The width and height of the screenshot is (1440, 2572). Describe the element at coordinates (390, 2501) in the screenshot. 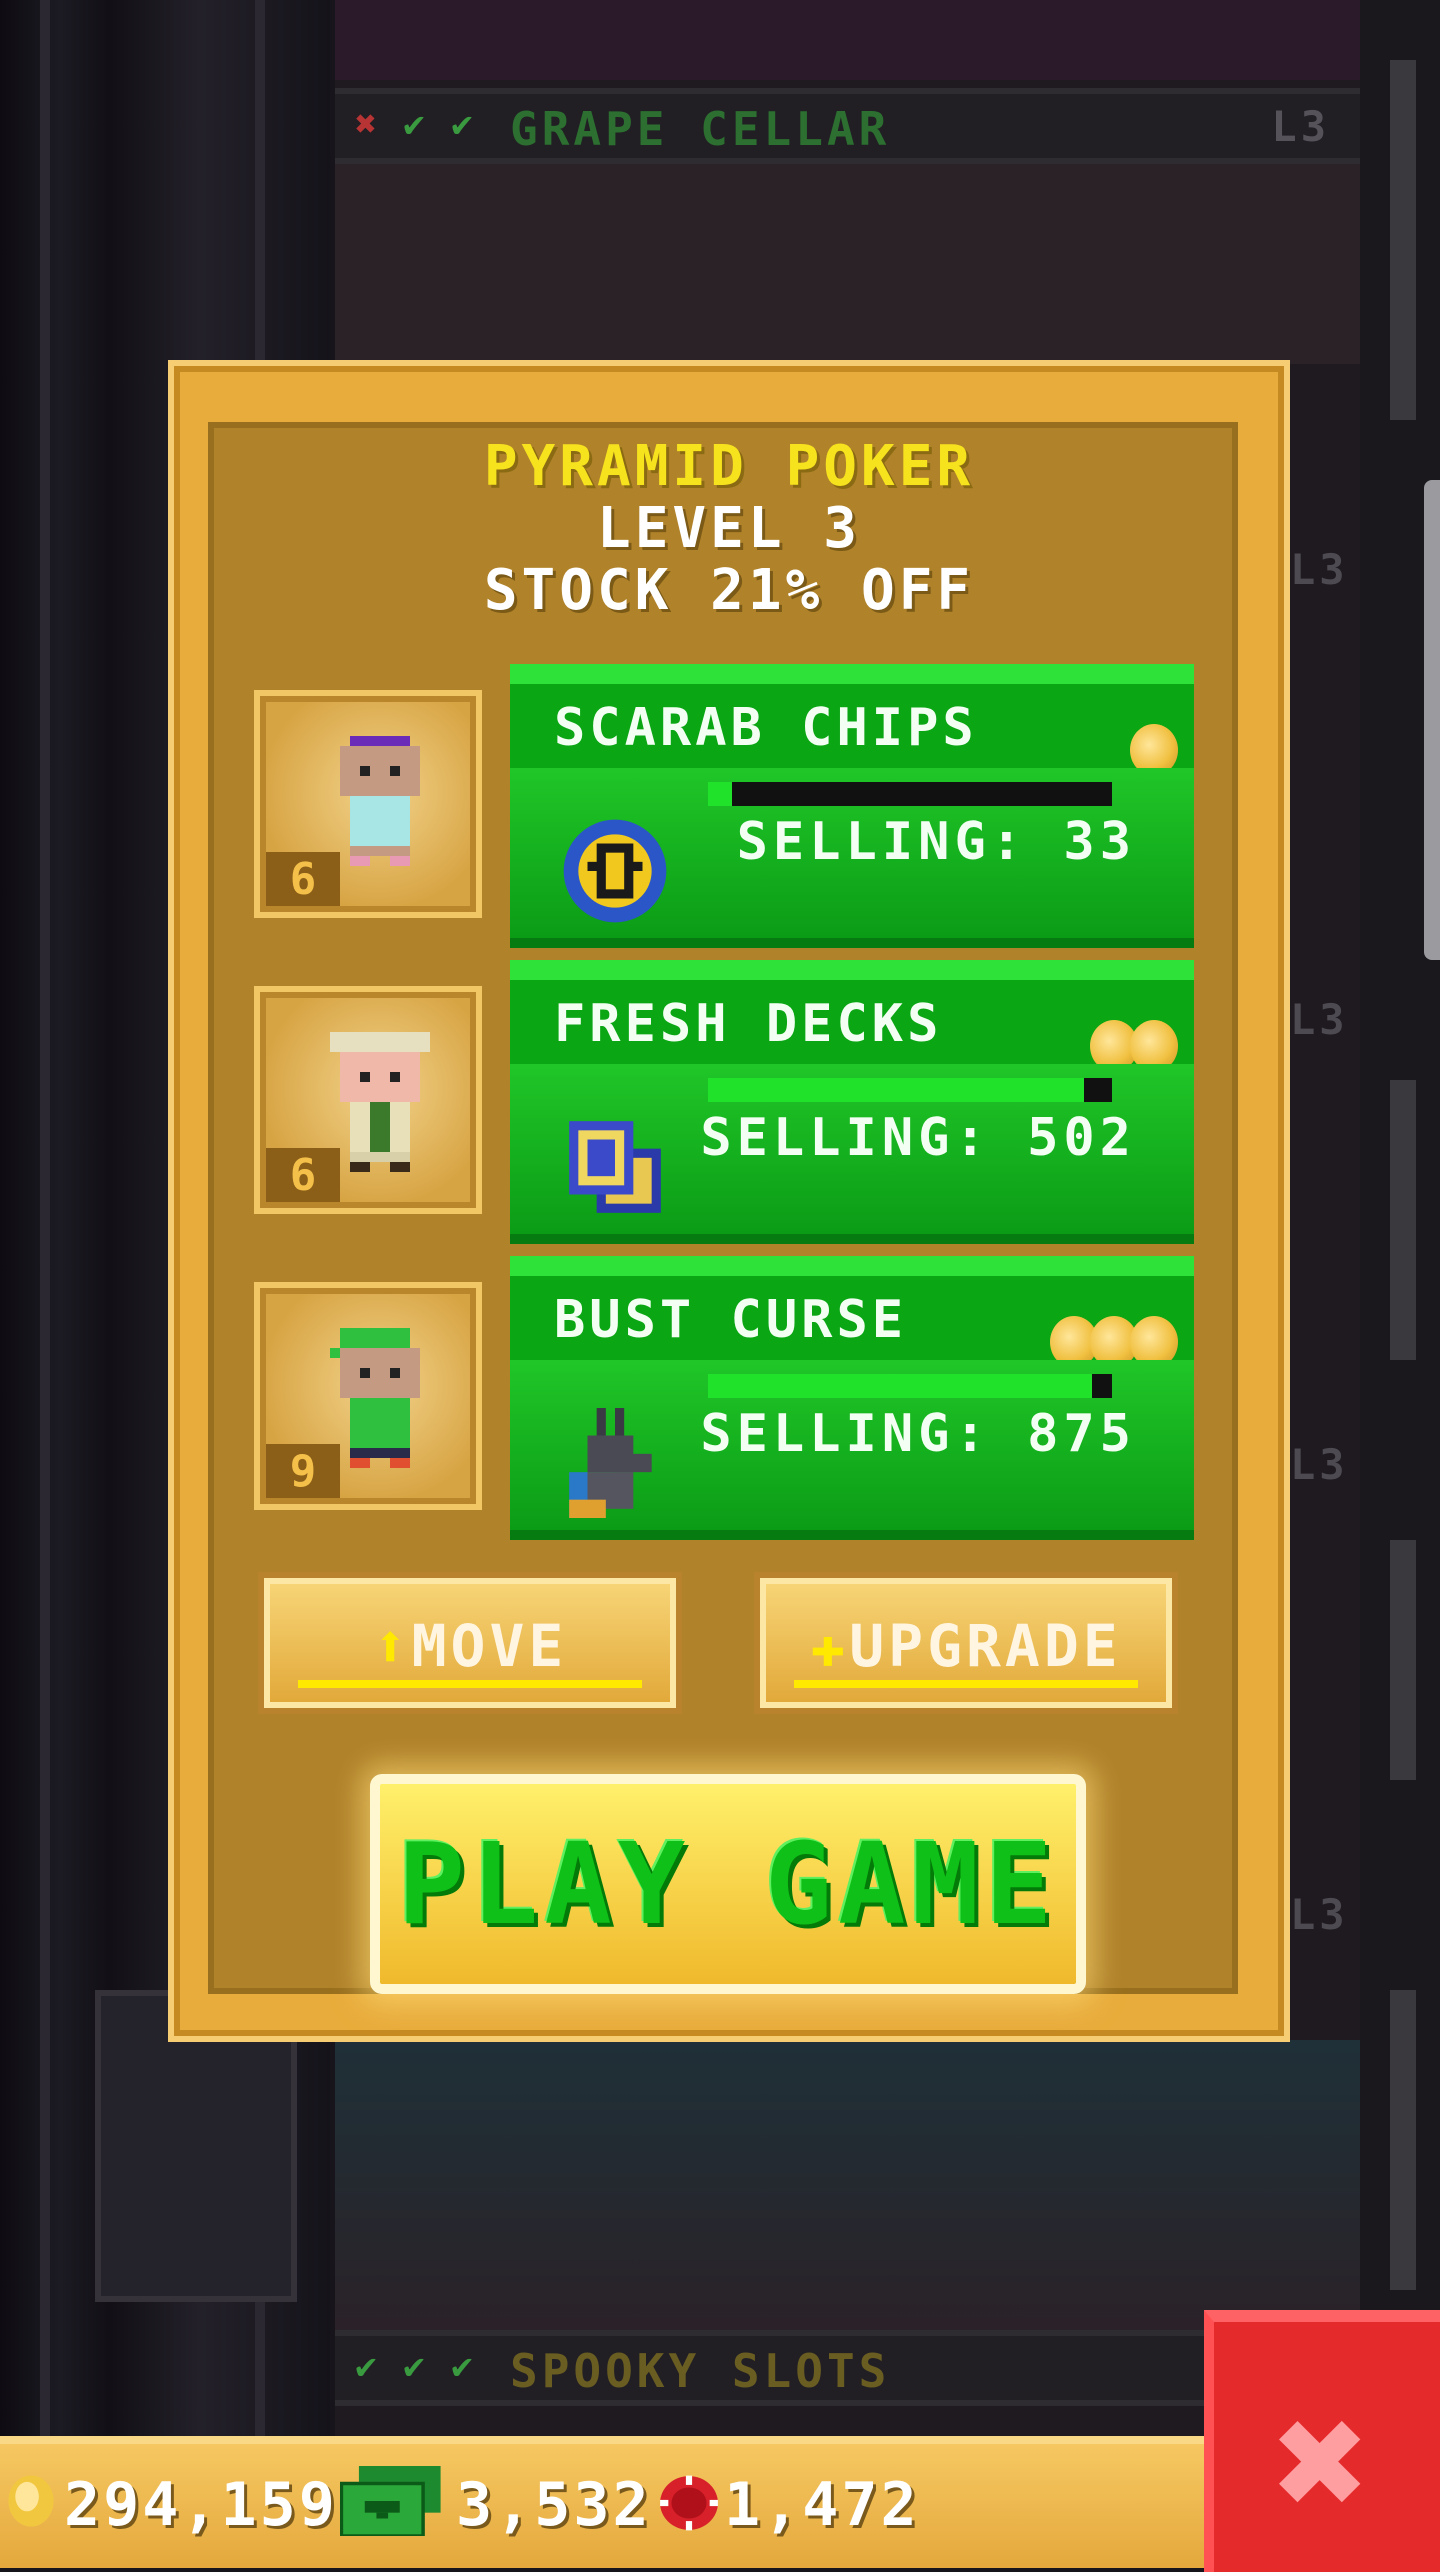

I see `tower-bux-icon` at that location.